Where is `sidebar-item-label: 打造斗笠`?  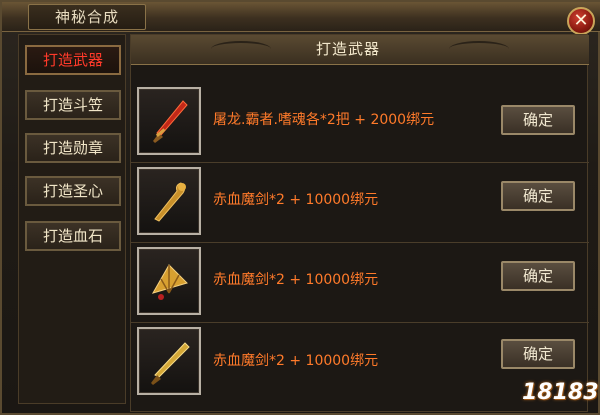
sidebar-item-label: 打造斗笠 is located at coordinates (72, 105).